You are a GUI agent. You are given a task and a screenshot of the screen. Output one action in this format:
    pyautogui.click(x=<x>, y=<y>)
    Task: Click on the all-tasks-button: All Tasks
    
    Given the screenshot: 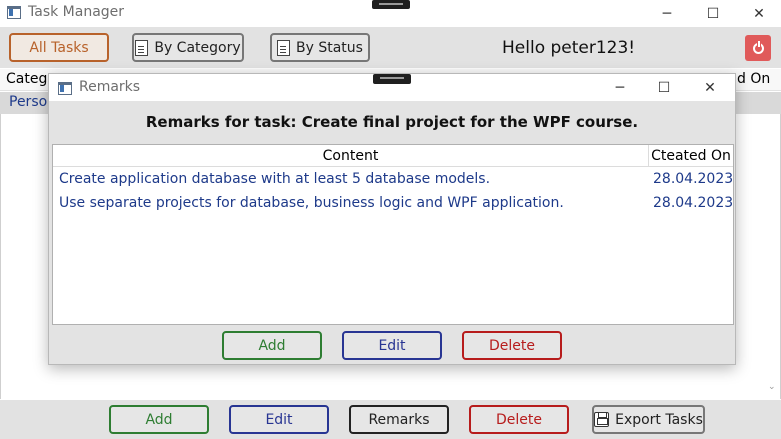 What is the action you would take?
    pyautogui.click(x=59, y=47)
    